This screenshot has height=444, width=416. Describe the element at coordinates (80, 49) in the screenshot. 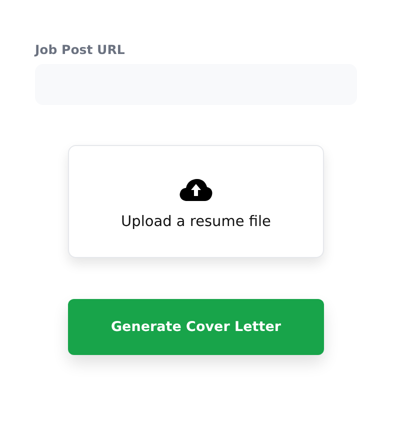

I see `field-label: Job Post URL` at that location.